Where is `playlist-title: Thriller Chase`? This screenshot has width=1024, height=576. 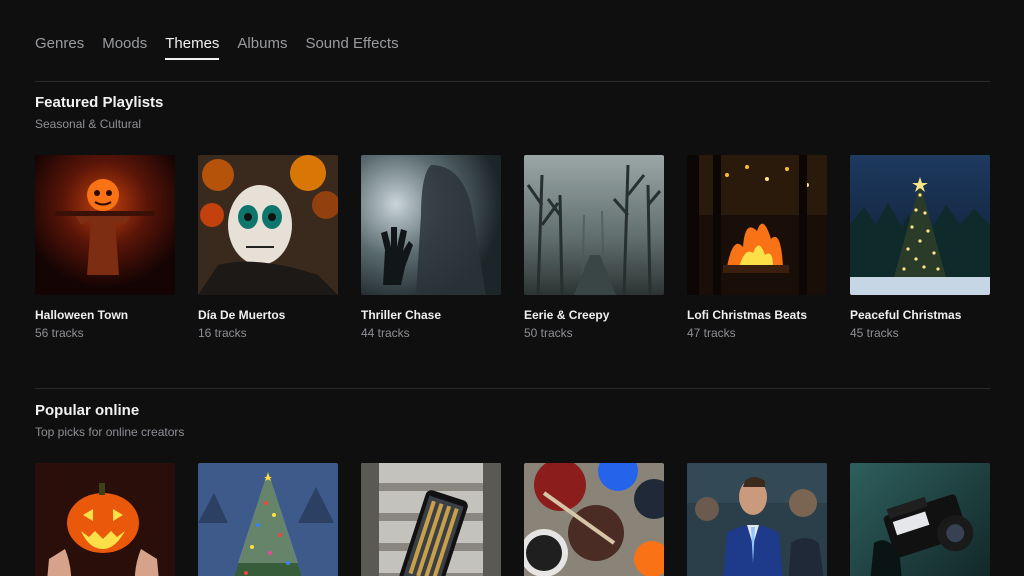 playlist-title: Thriller Chase is located at coordinates (401, 315).